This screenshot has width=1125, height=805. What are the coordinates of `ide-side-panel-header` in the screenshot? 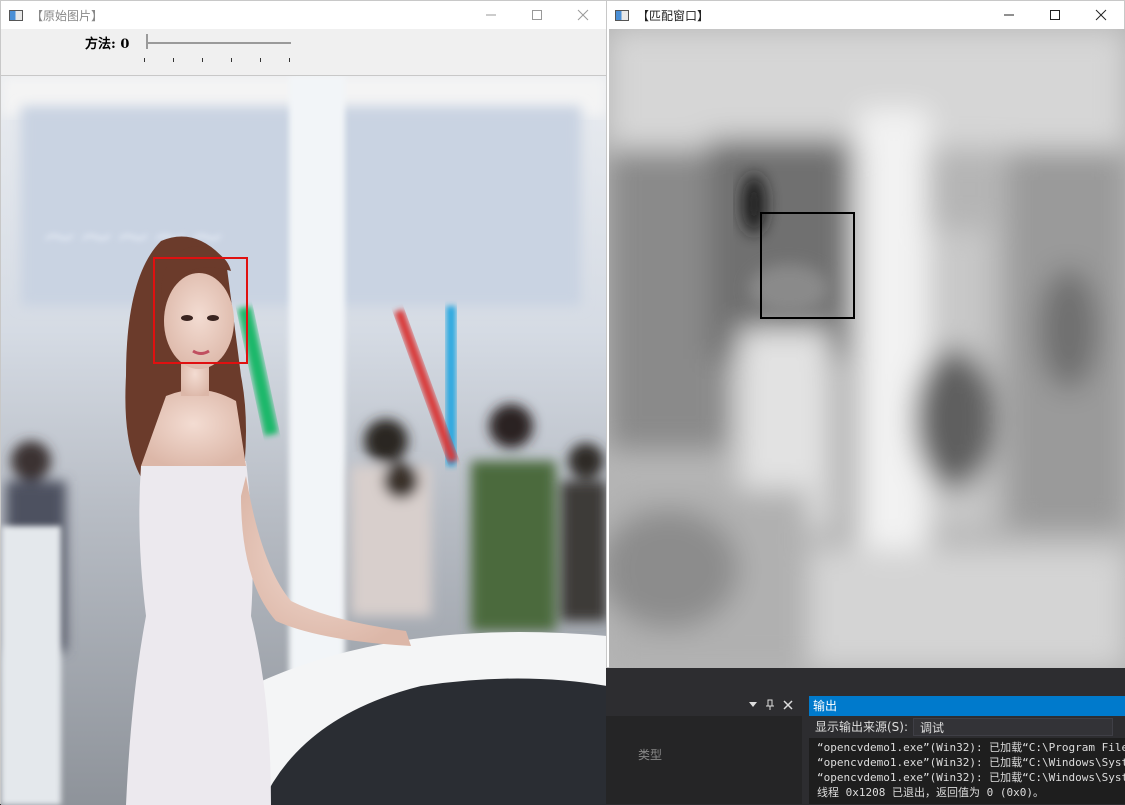 It's located at (704, 705).